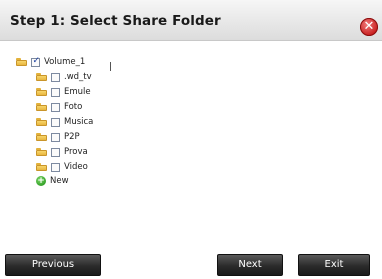  Describe the element at coordinates (110, 66) in the screenshot. I see `text-cursor` at that location.